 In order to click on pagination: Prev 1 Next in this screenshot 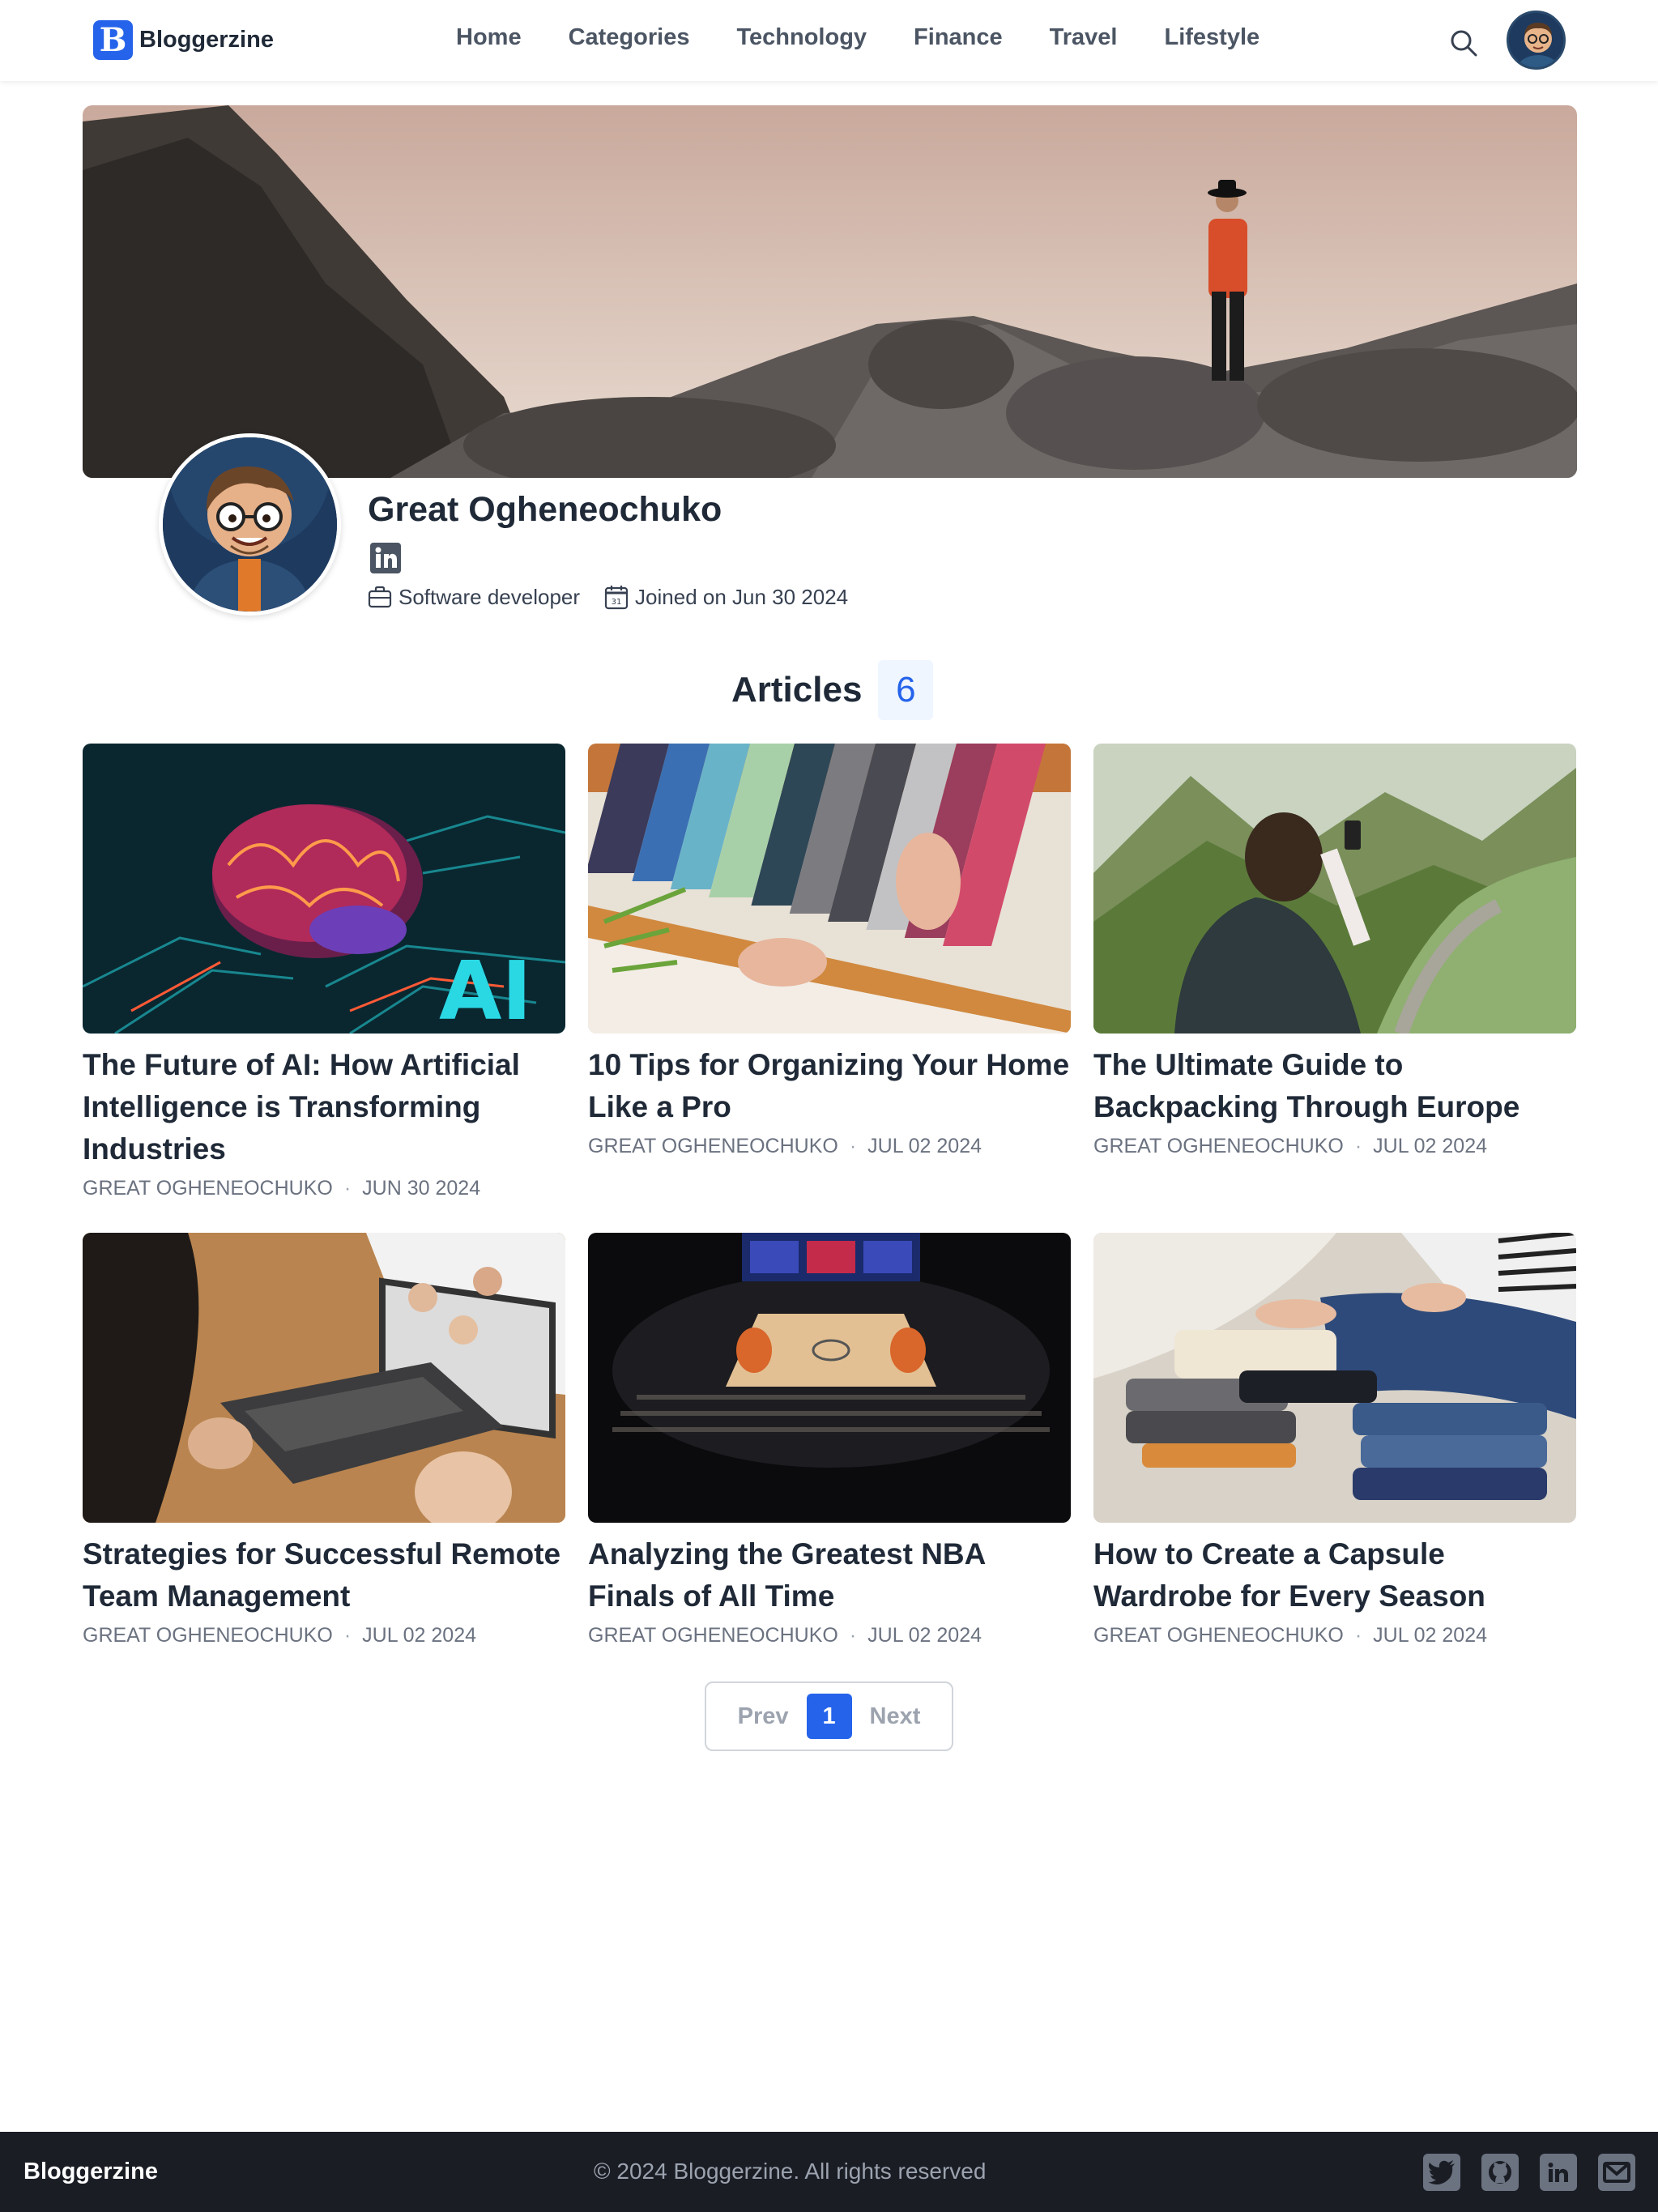, I will do `click(829, 1716)`.